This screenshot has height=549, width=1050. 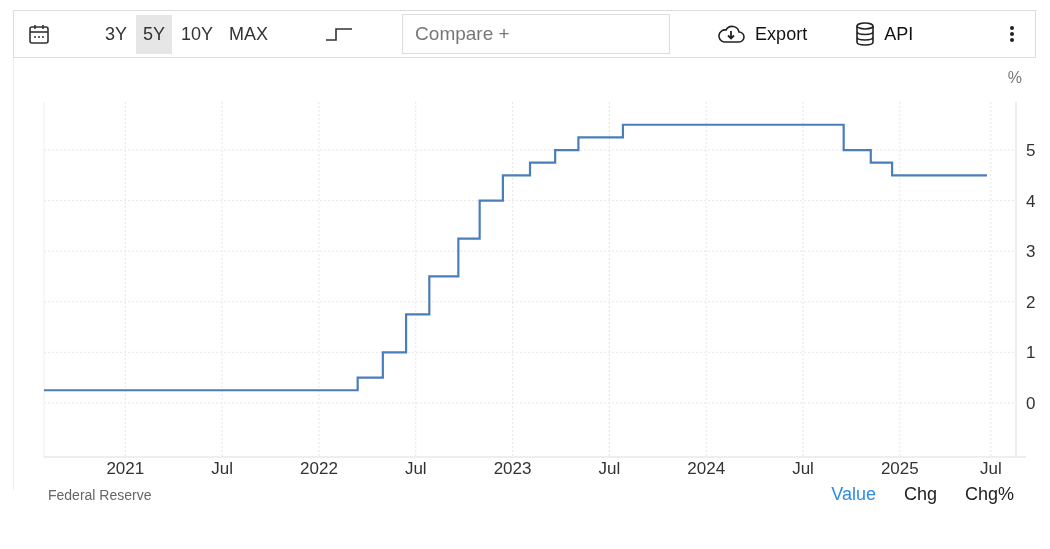 I want to click on range-button: 10Y, so click(x=197, y=34).